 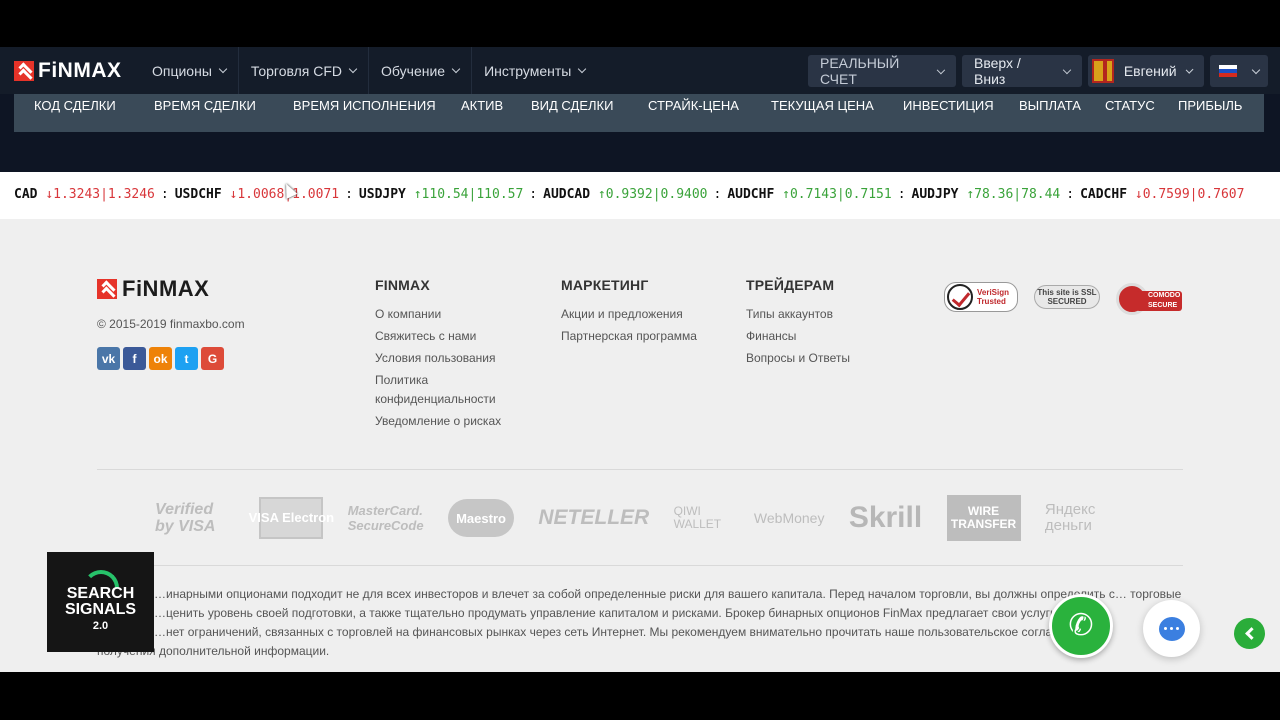 I want to click on user-menu: Евгений, so click(x=1146, y=71).